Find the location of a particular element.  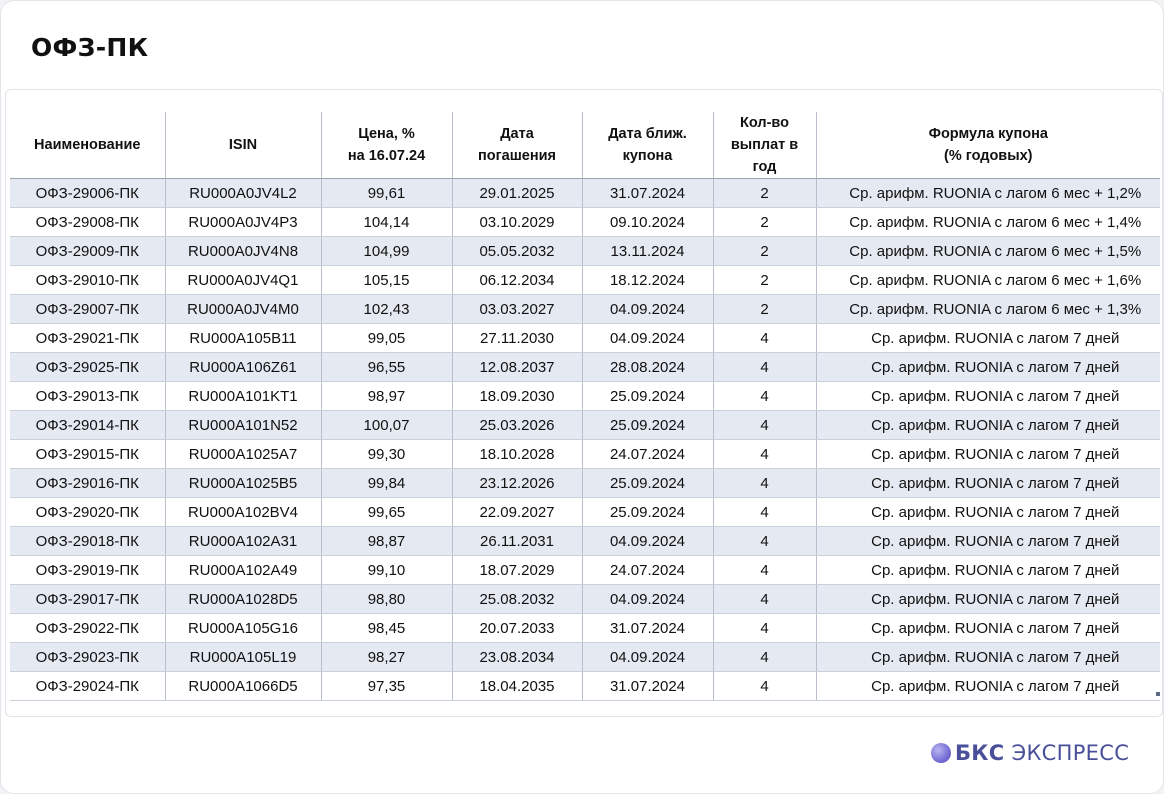

table-cell: 23.08.2034 is located at coordinates (517, 657).